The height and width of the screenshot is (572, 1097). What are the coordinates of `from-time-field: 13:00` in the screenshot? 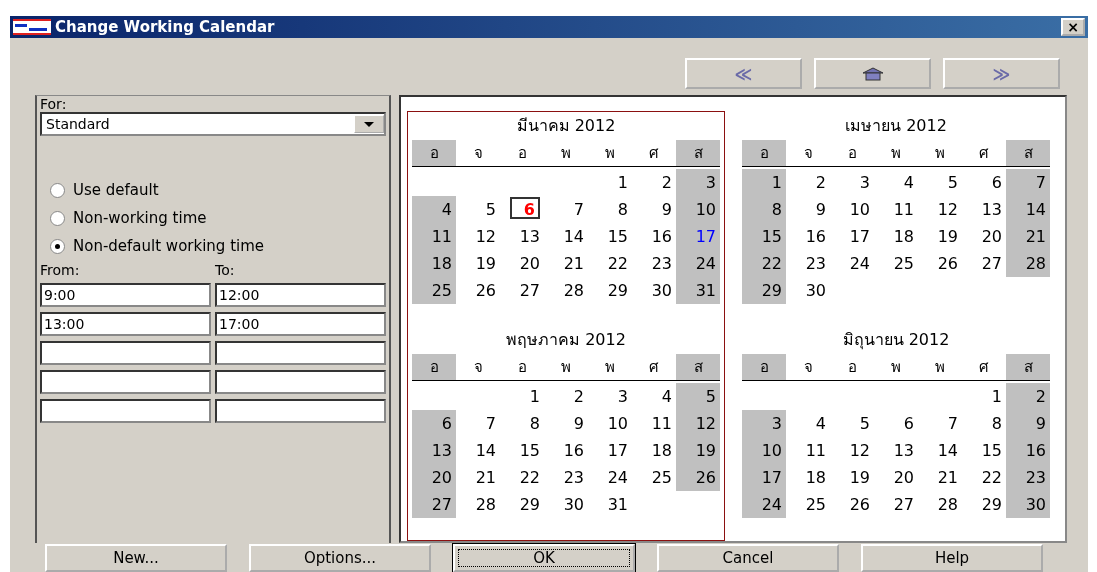 It's located at (125, 324).